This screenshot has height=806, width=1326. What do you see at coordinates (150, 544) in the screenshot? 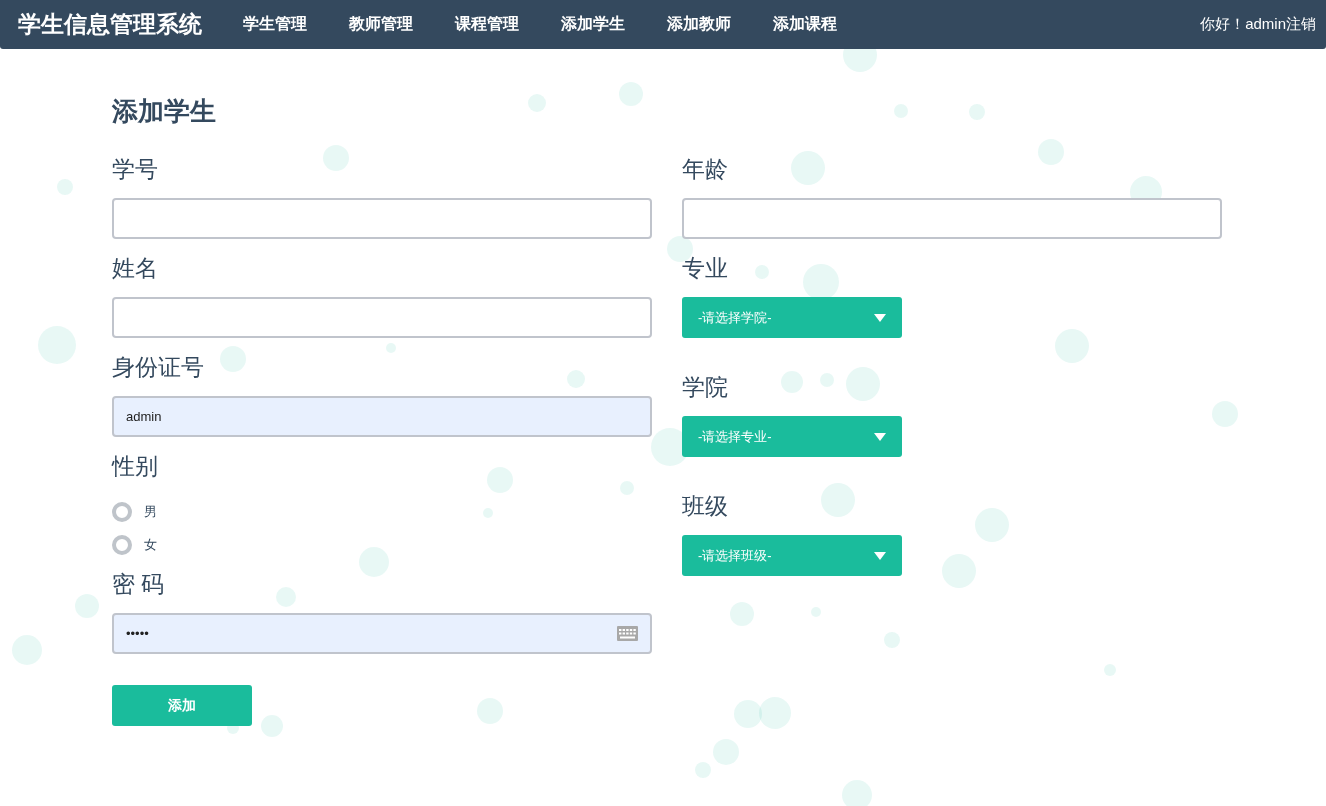
I see `radio-label: 女` at bounding box center [150, 544].